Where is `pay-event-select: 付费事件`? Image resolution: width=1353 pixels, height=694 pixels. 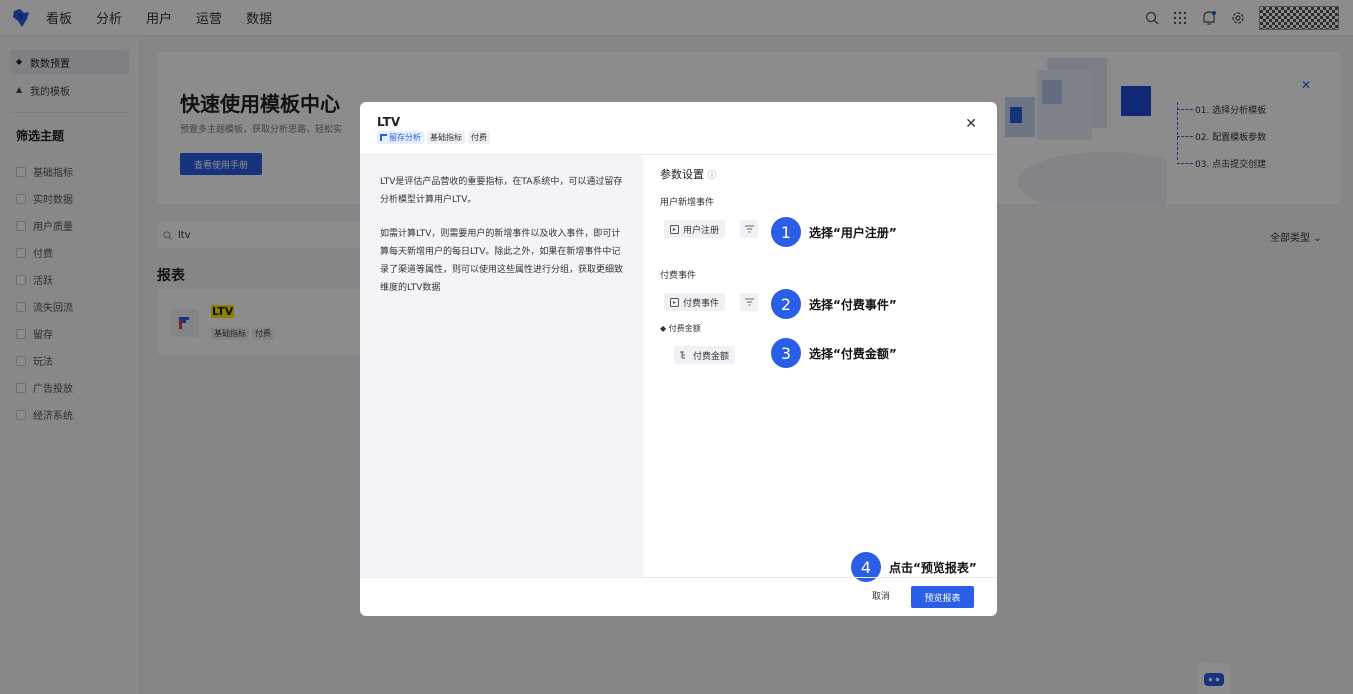
pay-event-select: 付费事件 is located at coordinates (695, 302).